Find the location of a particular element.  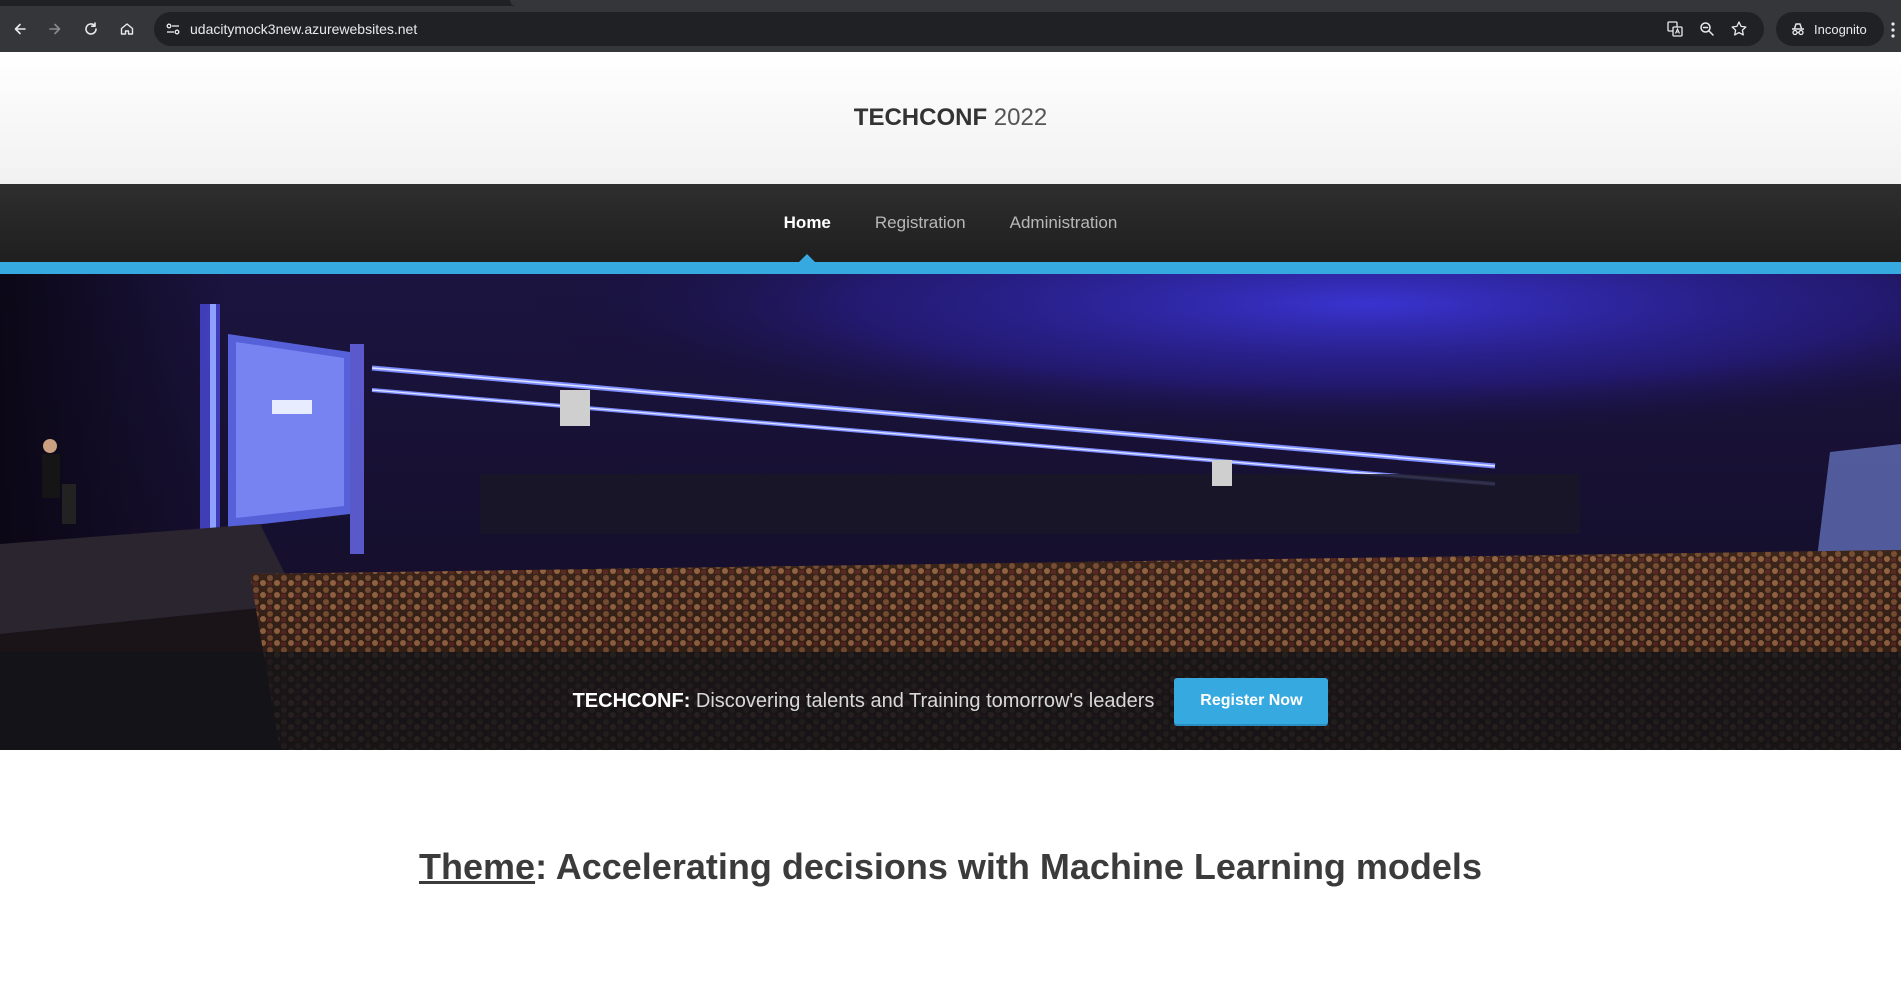

nav-item-administration: Administration is located at coordinates (1064, 223).